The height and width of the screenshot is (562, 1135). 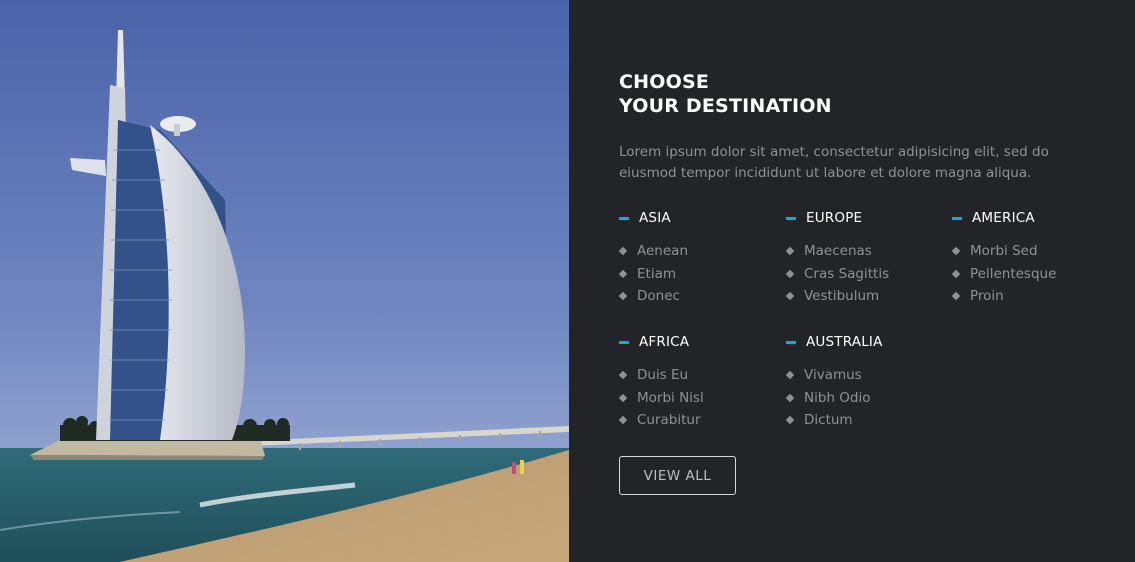 I want to click on view-all-button: VIEW ALL, so click(x=677, y=475).